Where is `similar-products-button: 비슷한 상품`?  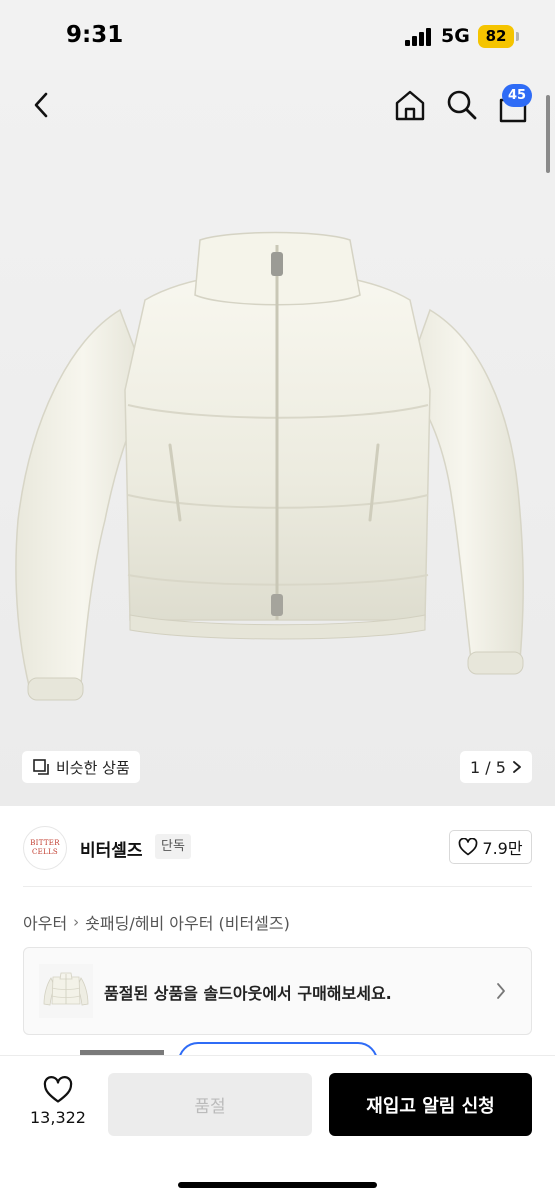
similar-products-button: 비슷한 상품 is located at coordinates (81, 767).